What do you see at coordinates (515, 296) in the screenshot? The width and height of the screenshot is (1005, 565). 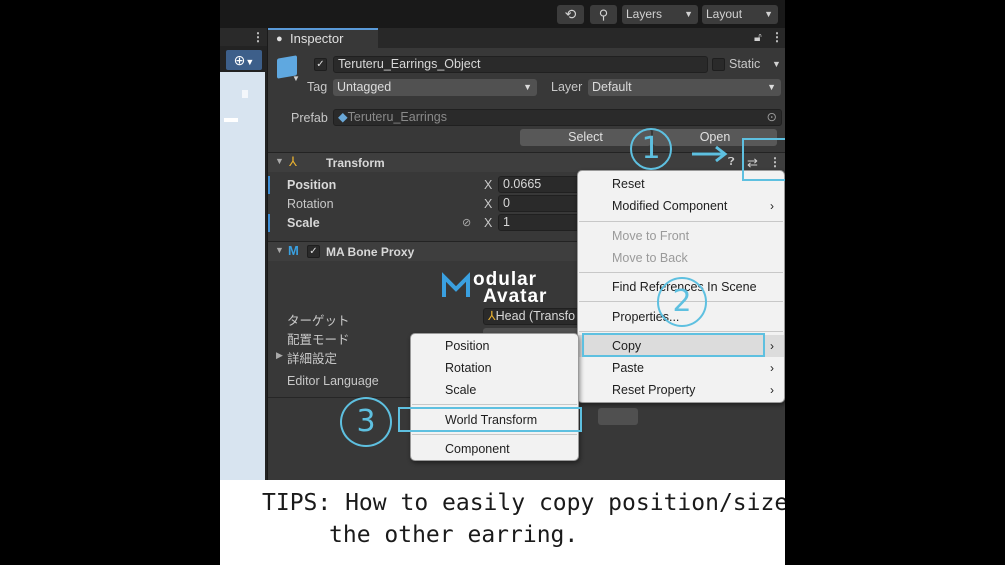 I see `logo-text: Avatar` at bounding box center [515, 296].